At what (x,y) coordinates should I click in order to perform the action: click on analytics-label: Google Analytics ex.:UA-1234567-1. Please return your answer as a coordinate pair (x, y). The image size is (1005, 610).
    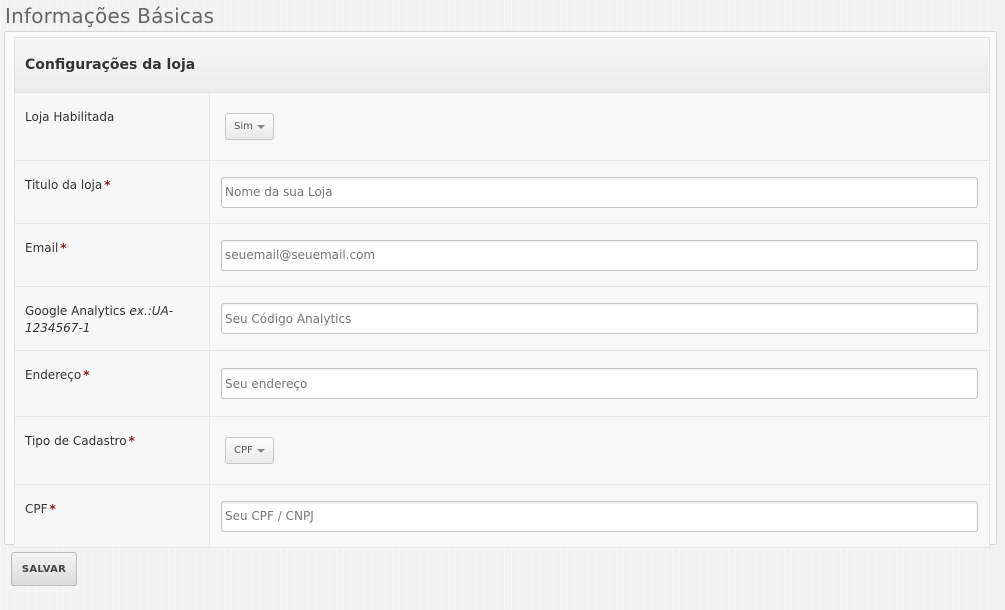
    Looking at the image, I should click on (112, 318).